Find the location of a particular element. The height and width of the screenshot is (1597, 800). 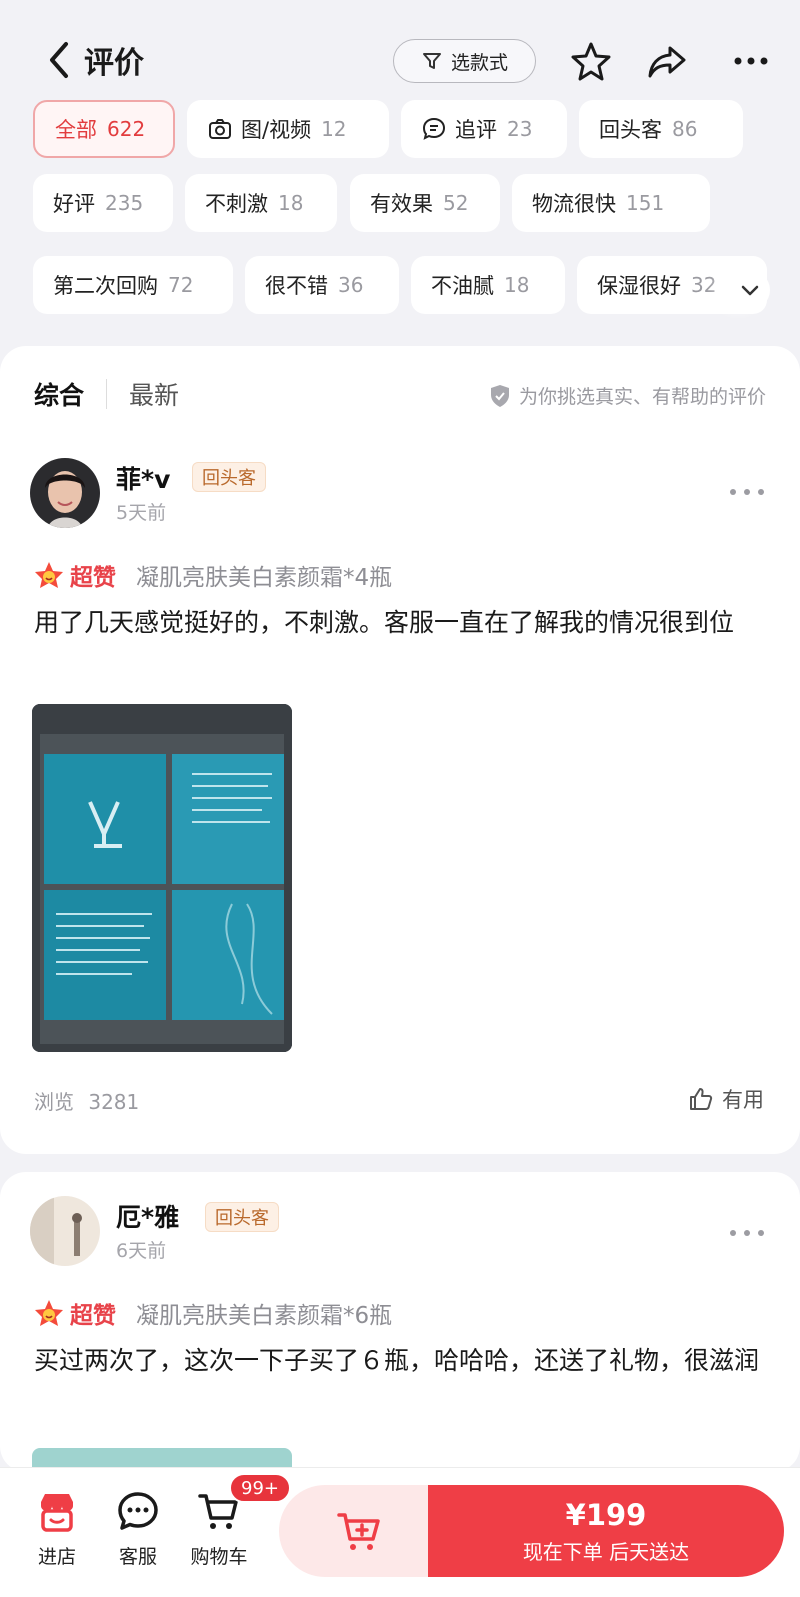

tag-effective: 有效果 52 is located at coordinates (425, 203).